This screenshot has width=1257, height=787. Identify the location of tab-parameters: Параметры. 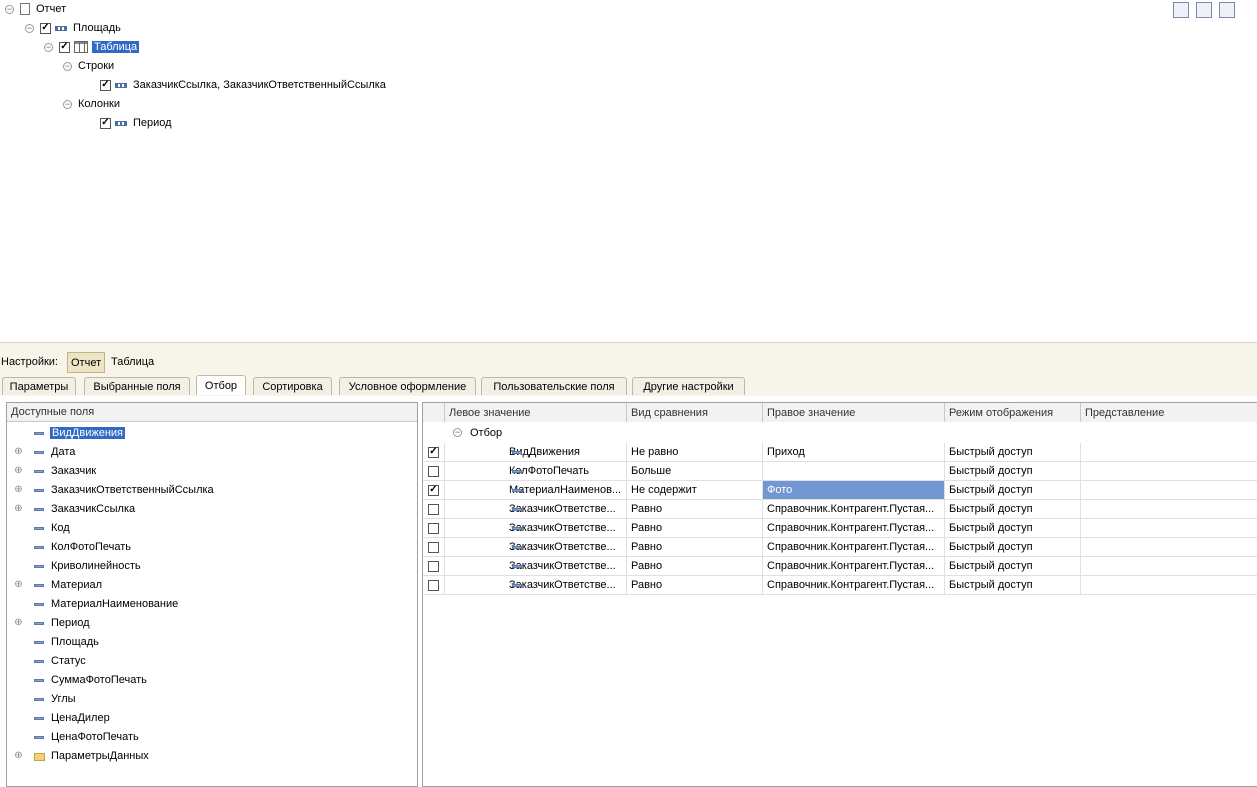
(39, 386).